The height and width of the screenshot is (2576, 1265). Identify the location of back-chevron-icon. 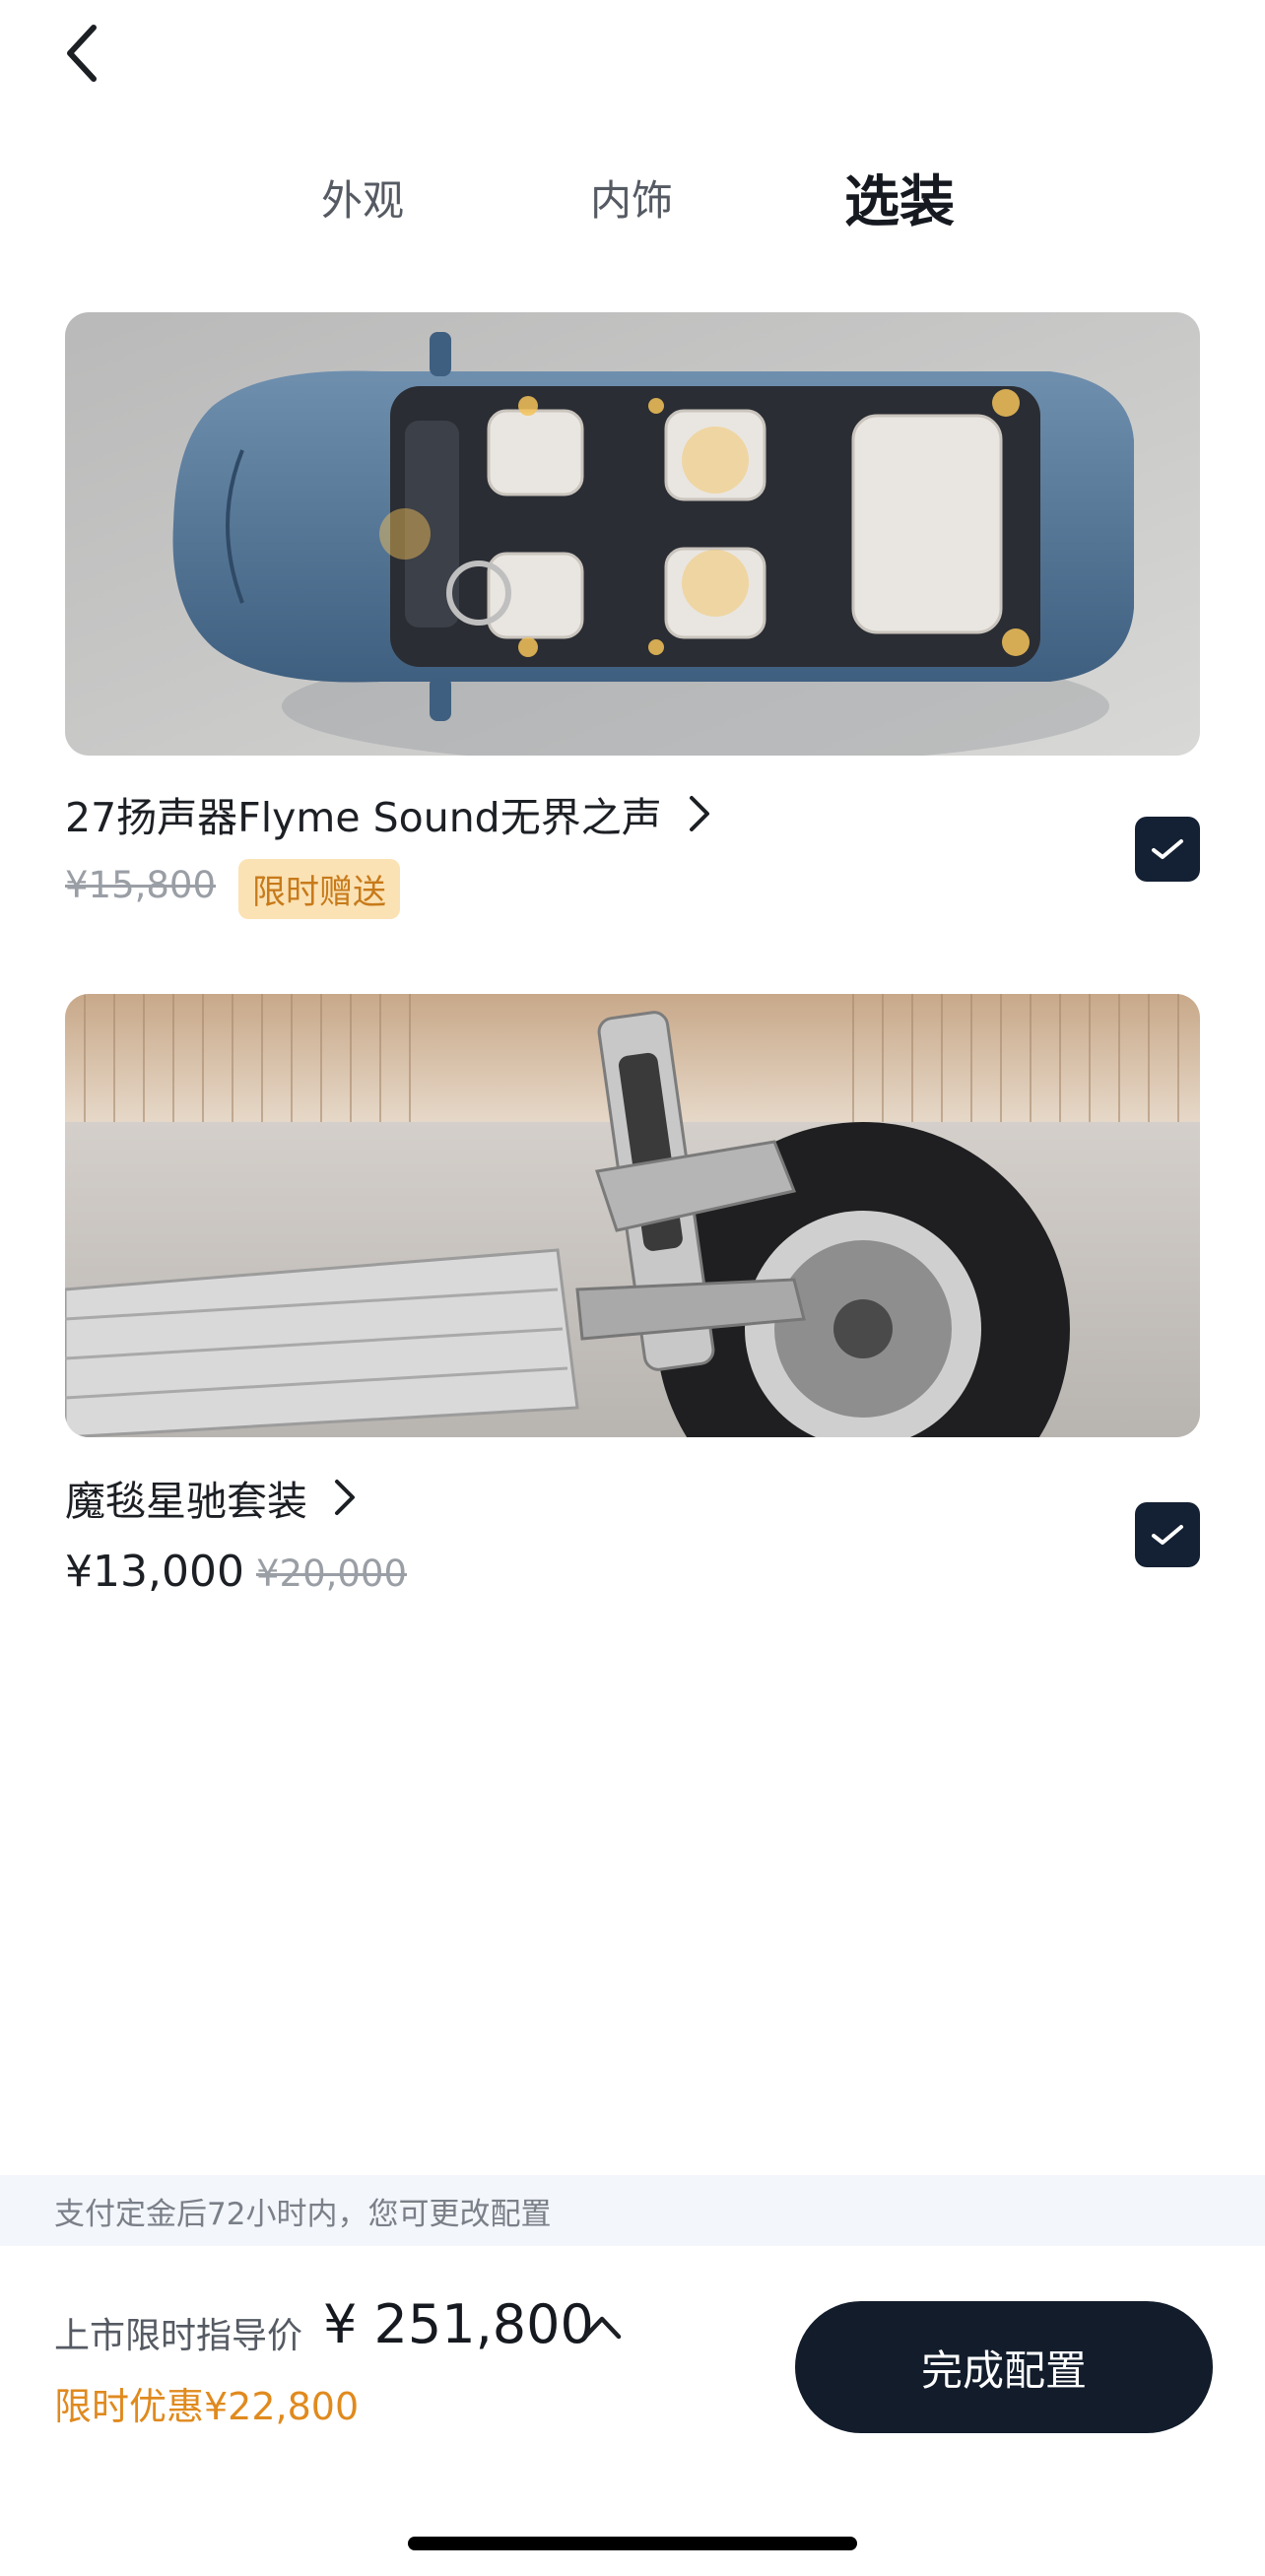
(82, 54).